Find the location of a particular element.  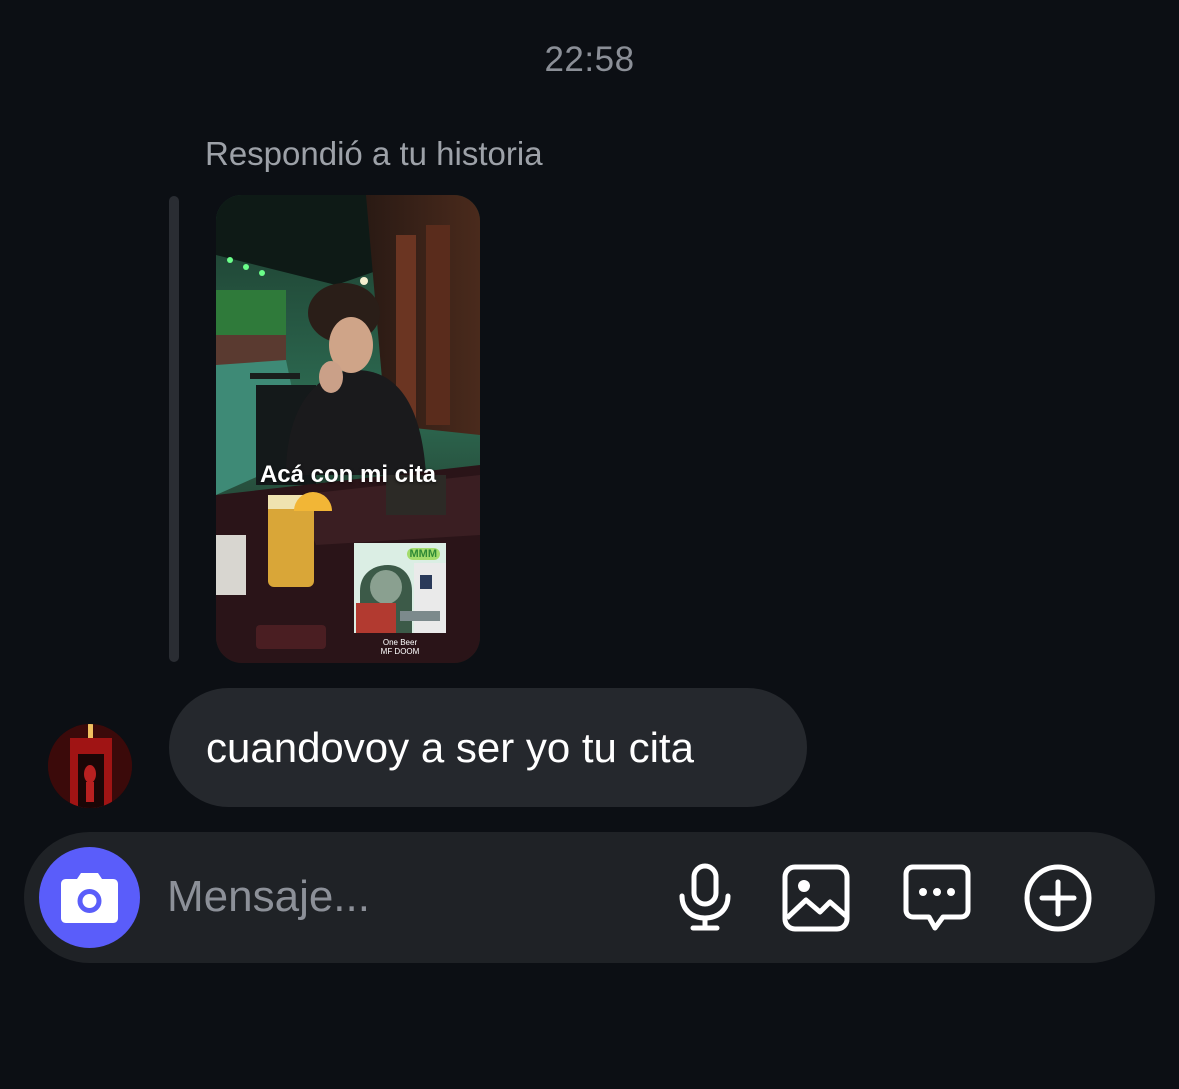

gallery-icon is located at coordinates (816, 898).